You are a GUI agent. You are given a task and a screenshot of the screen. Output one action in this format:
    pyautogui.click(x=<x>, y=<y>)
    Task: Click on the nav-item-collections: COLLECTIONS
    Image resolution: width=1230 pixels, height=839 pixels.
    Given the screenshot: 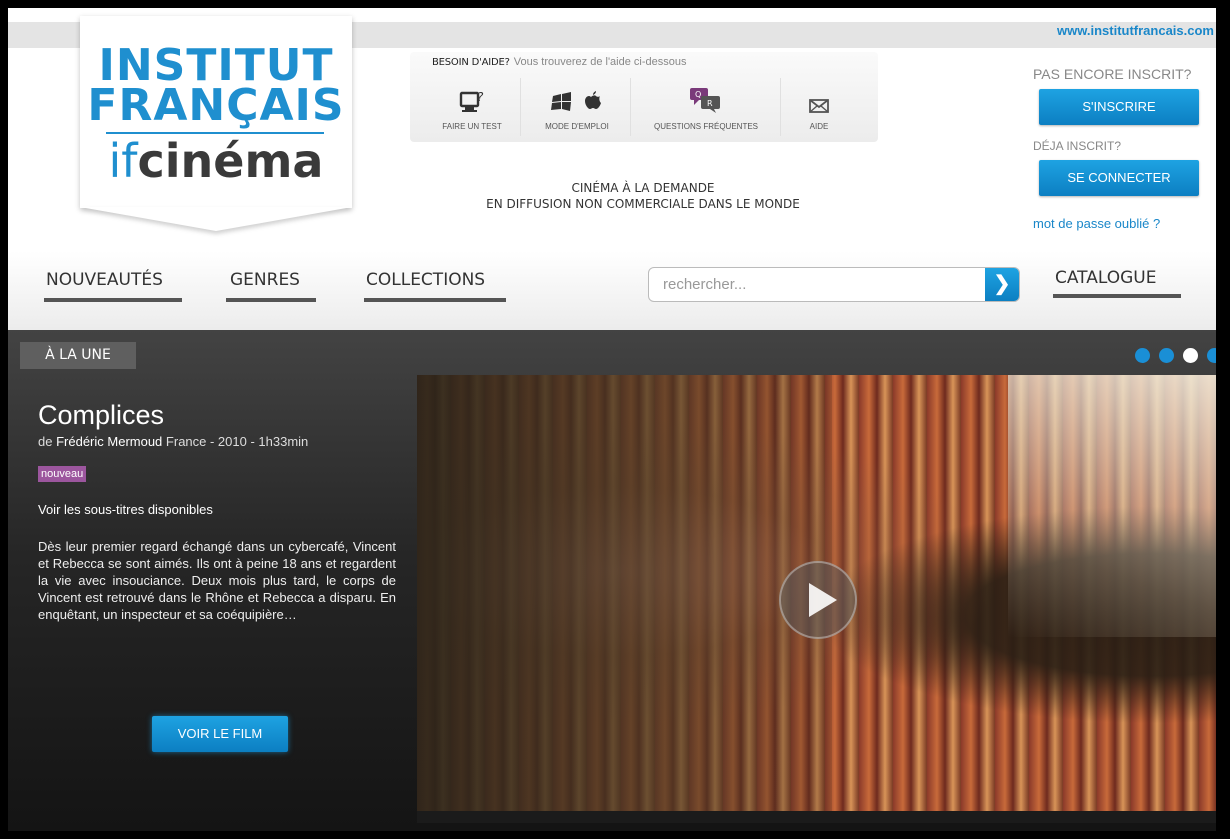 What is the action you would take?
    pyautogui.click(x=425, y=280)
    